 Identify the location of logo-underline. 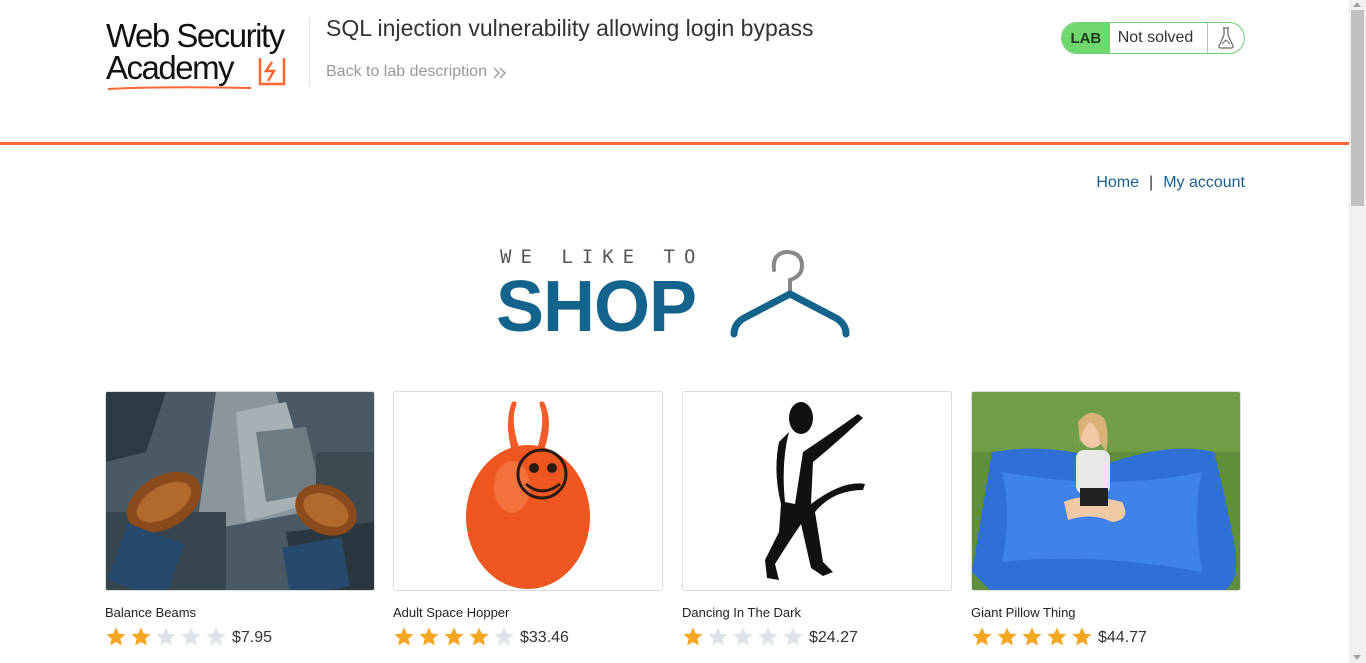
(179, 88).